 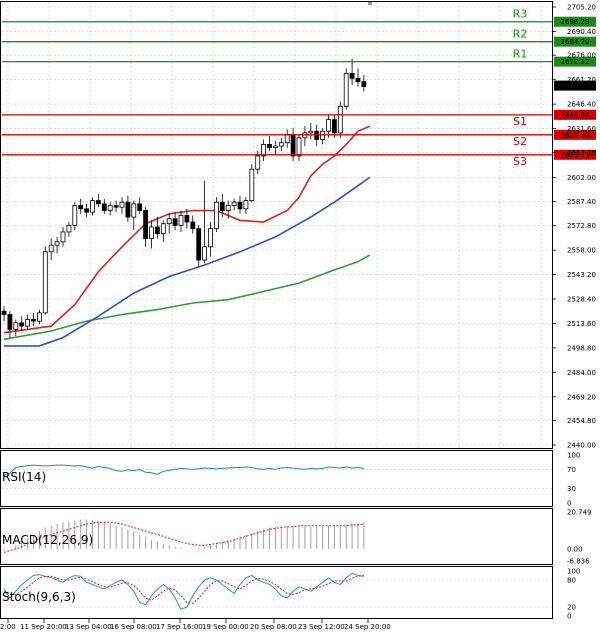 I want to click on price-tick-label: 2690.40, so click(x=581, y=32).